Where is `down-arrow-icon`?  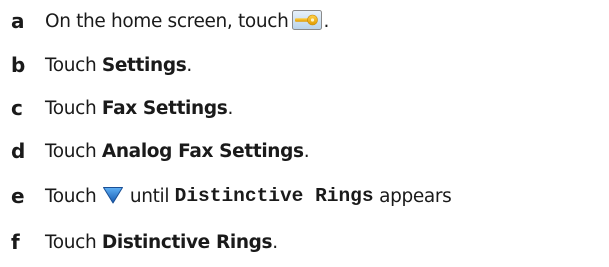 down-arrow-icon is located at coordinates (113, 195).